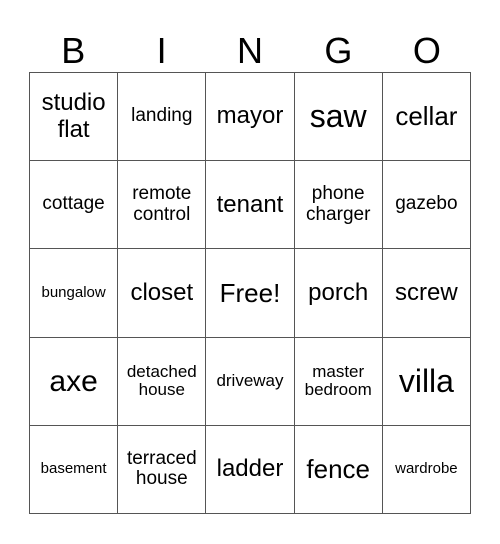  I want to click on bingo-cell: landing, so click(162, 117).